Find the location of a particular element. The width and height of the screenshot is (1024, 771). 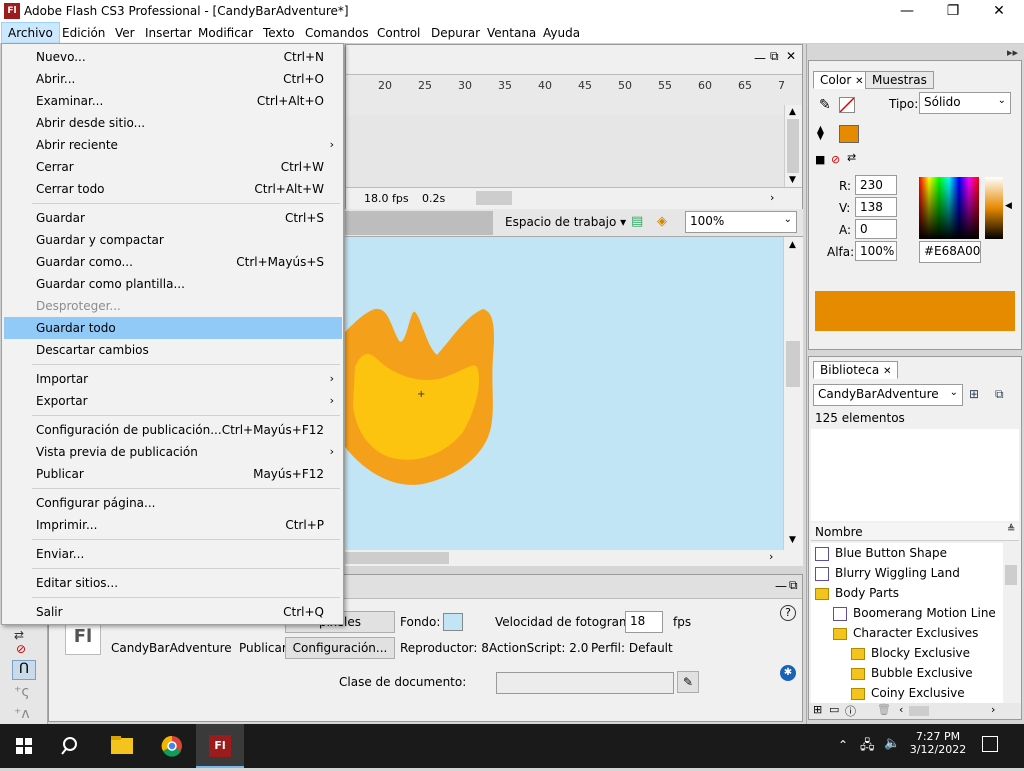

document-class-input is located at coordinates (585, 683).